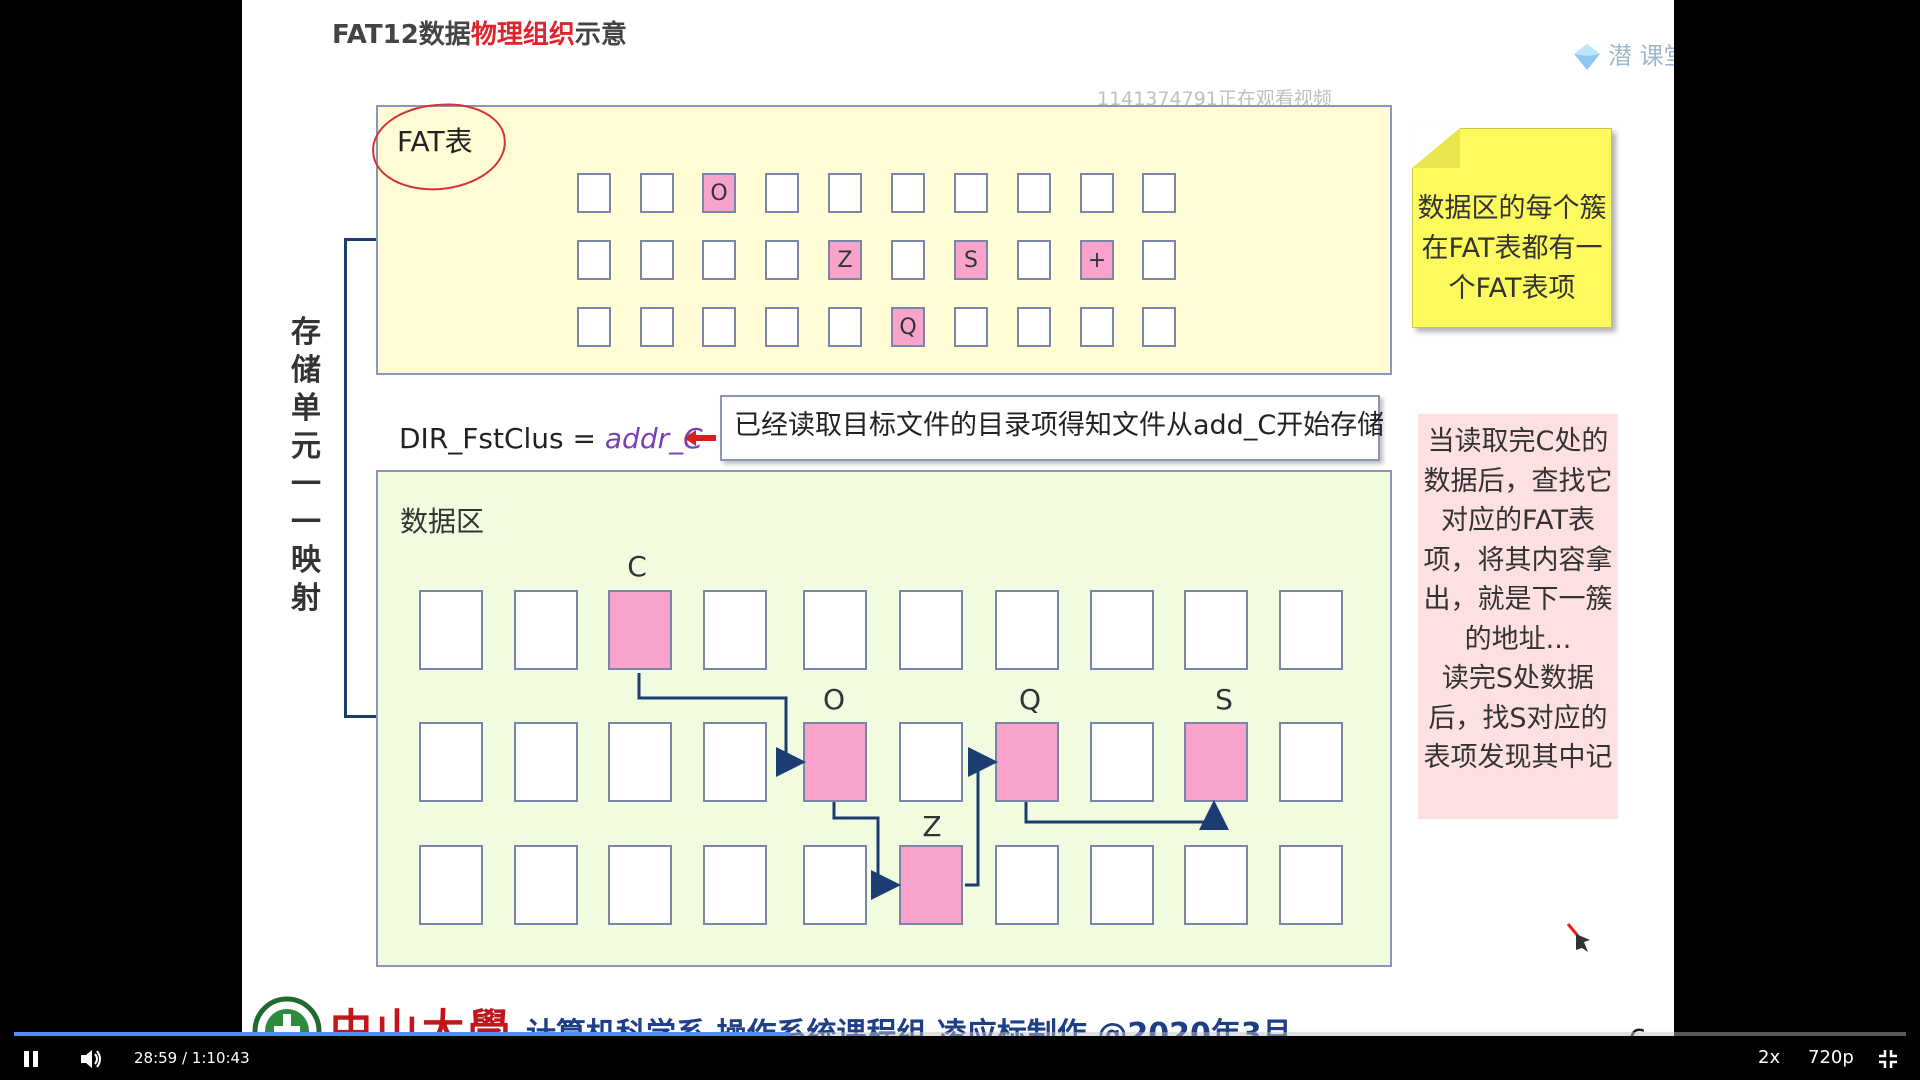 This screenshot has height=1080, width=1920. Describe the element at coordinates (1097, 260) in the screenshot. I see `fat-entry-cell: +` at that location.